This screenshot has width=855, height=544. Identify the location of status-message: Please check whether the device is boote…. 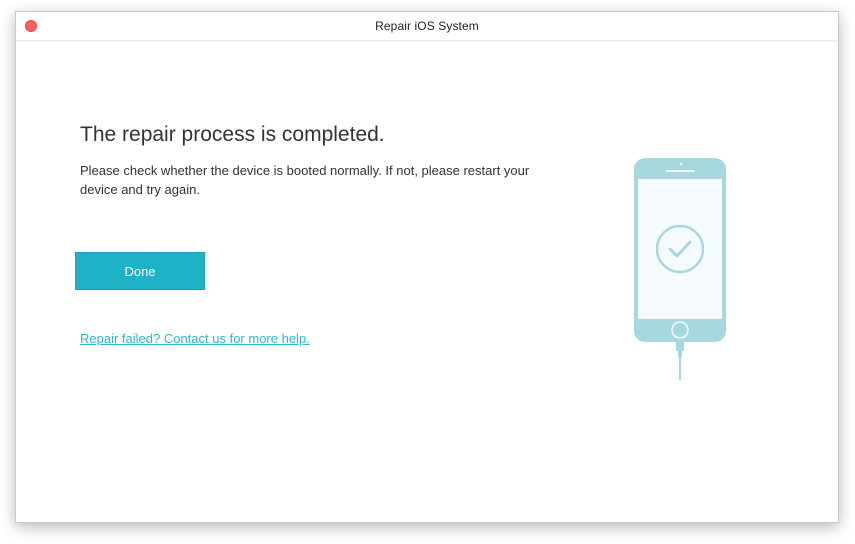
(305, 180).